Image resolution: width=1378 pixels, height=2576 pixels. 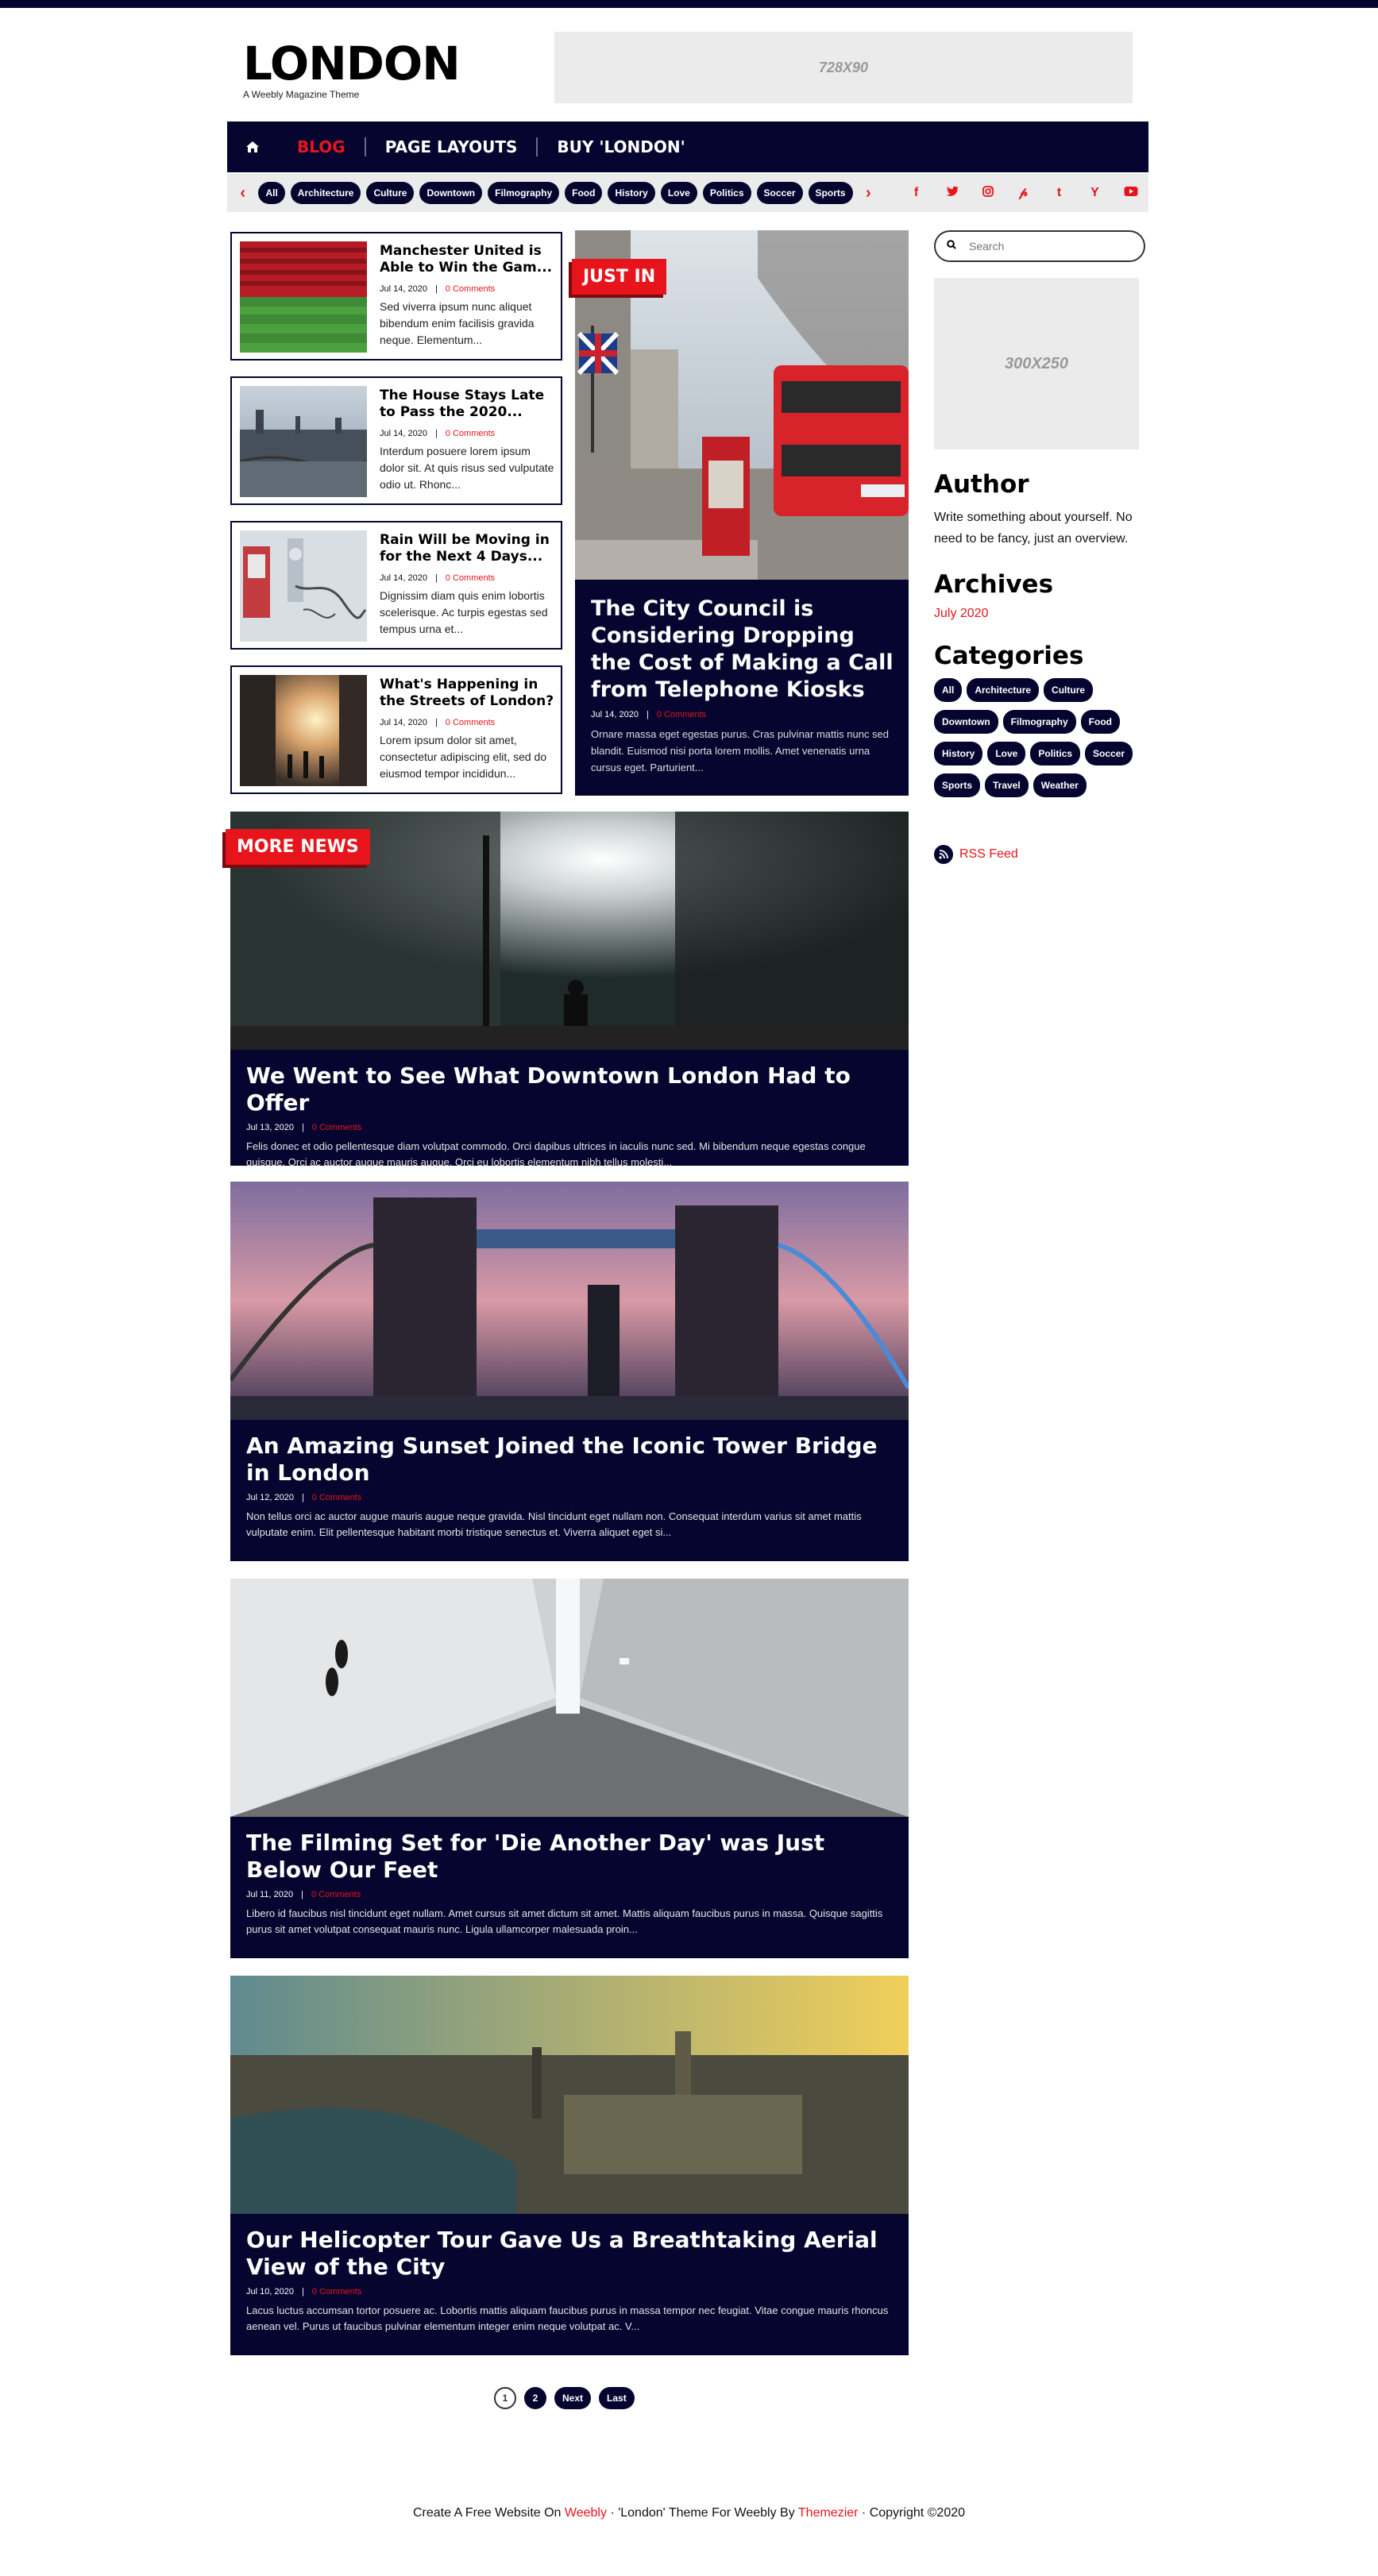 I want to click on nav-blog: BLOG, so click(x=321, y=146).